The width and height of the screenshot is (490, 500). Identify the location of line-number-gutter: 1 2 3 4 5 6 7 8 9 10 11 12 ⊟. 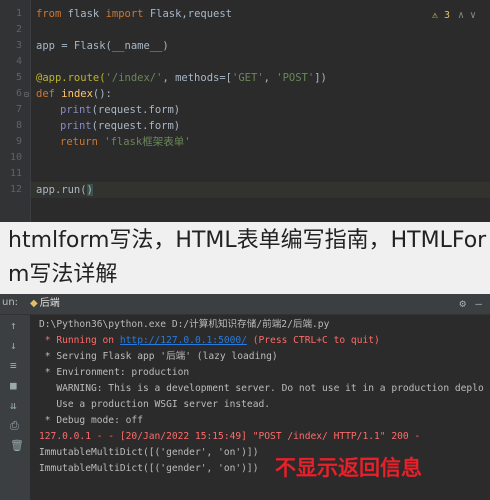
(15, 111).